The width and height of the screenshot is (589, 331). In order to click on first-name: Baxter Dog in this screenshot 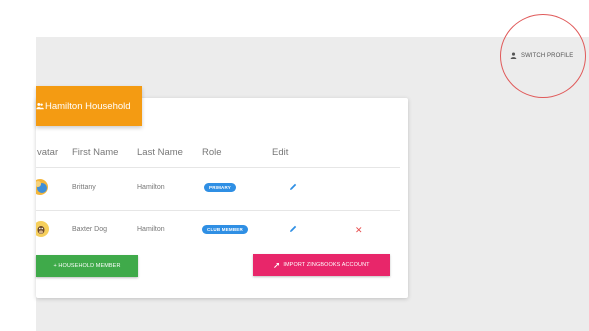, I will do `click(90, 229)`.